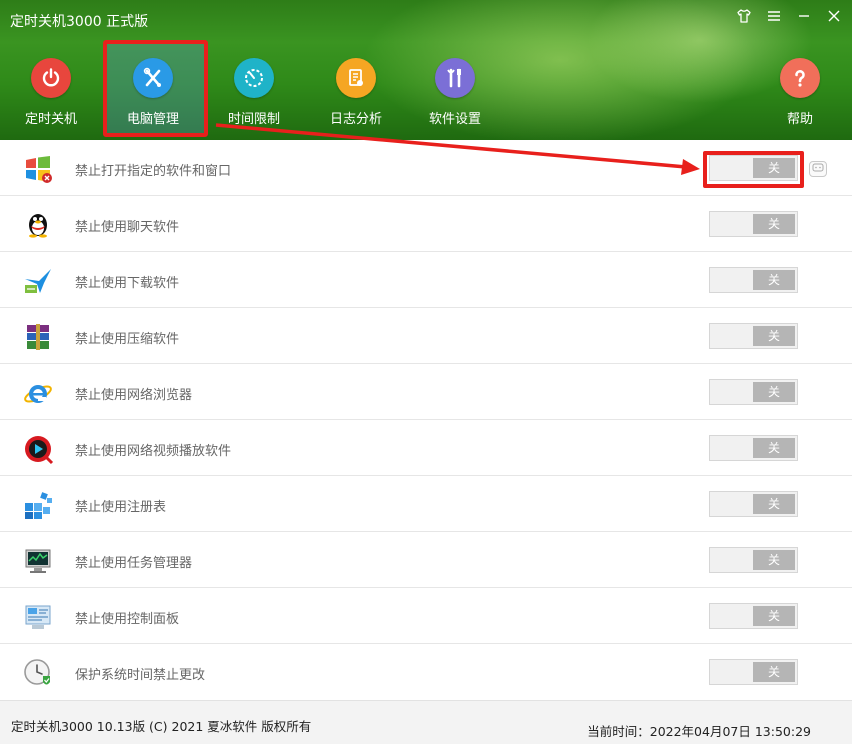 The height and width of the screenshot is (744, 852). What do you see at coordinates (79, 22) in the screenshot?
I see `window-title: 定时关机3000 正式版` at bounding box center [79, 22].